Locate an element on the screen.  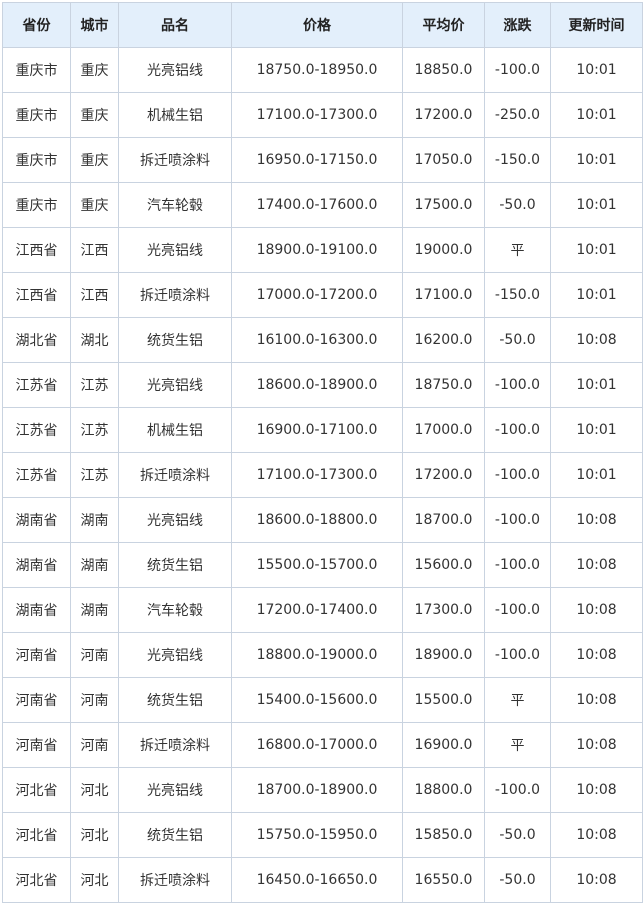
header-province: 省份 is located at coordinates (36, 25).